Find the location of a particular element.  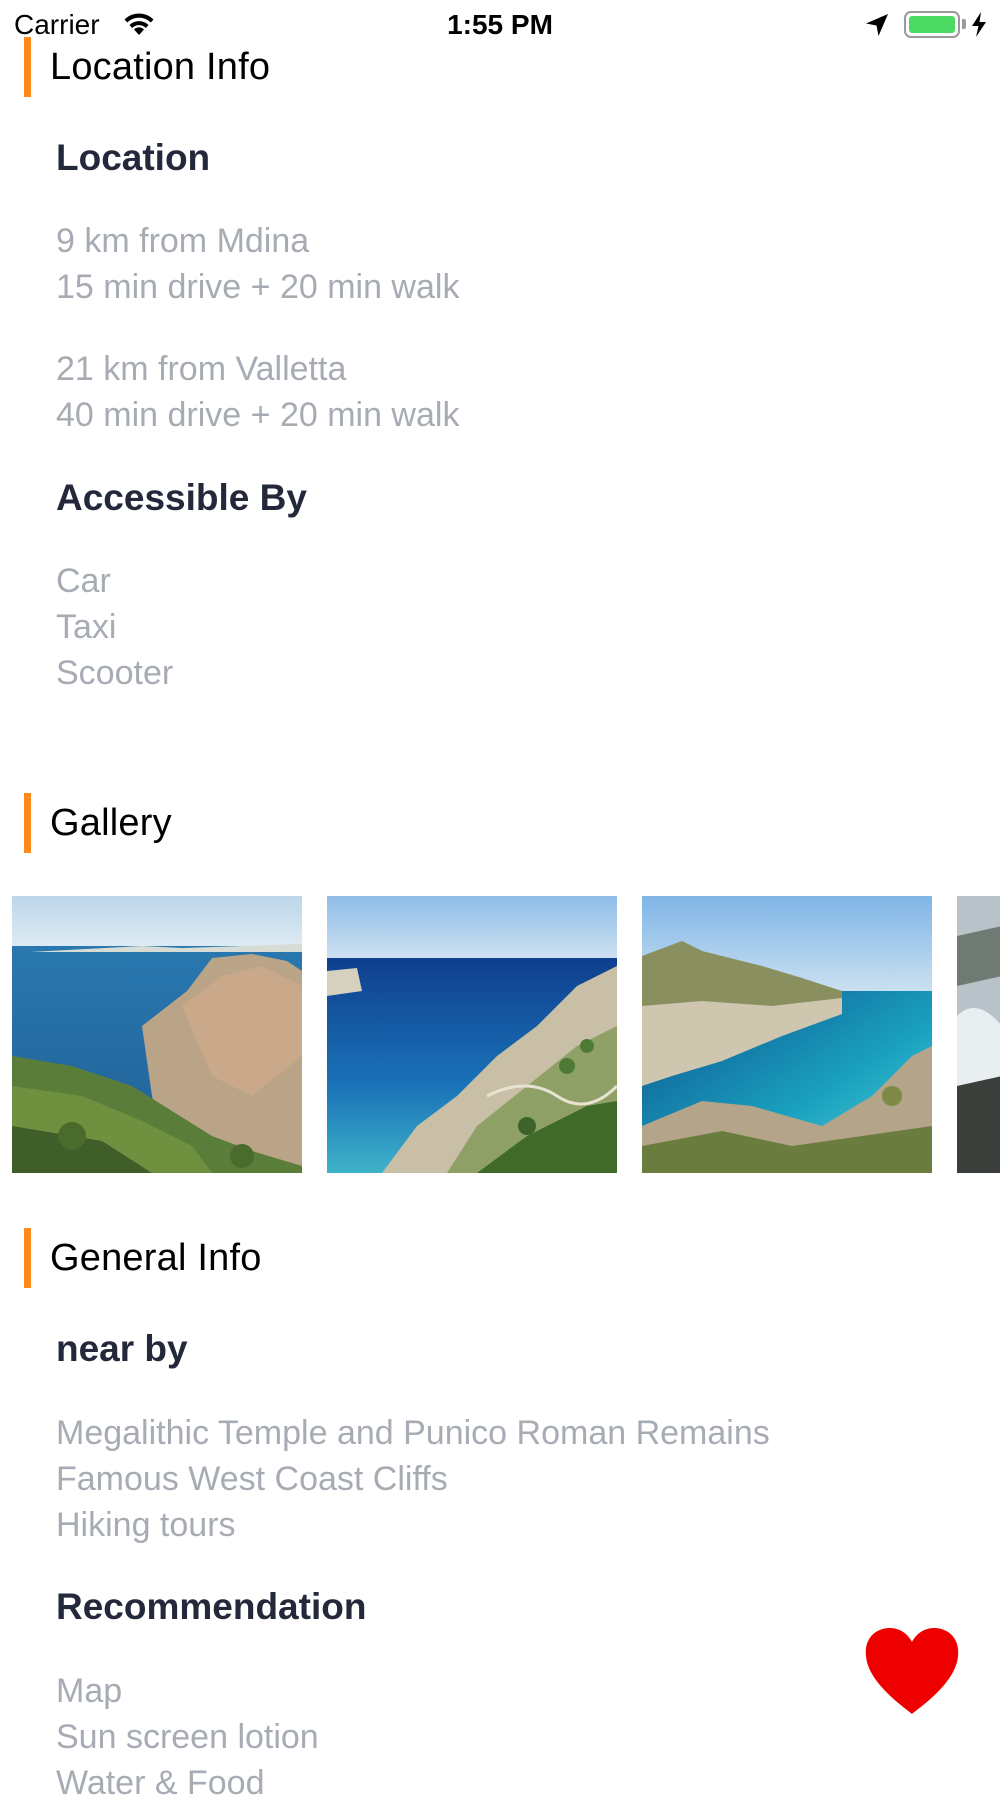

accessible-by-heading: Accessible By is located at coordinates (181, 497).